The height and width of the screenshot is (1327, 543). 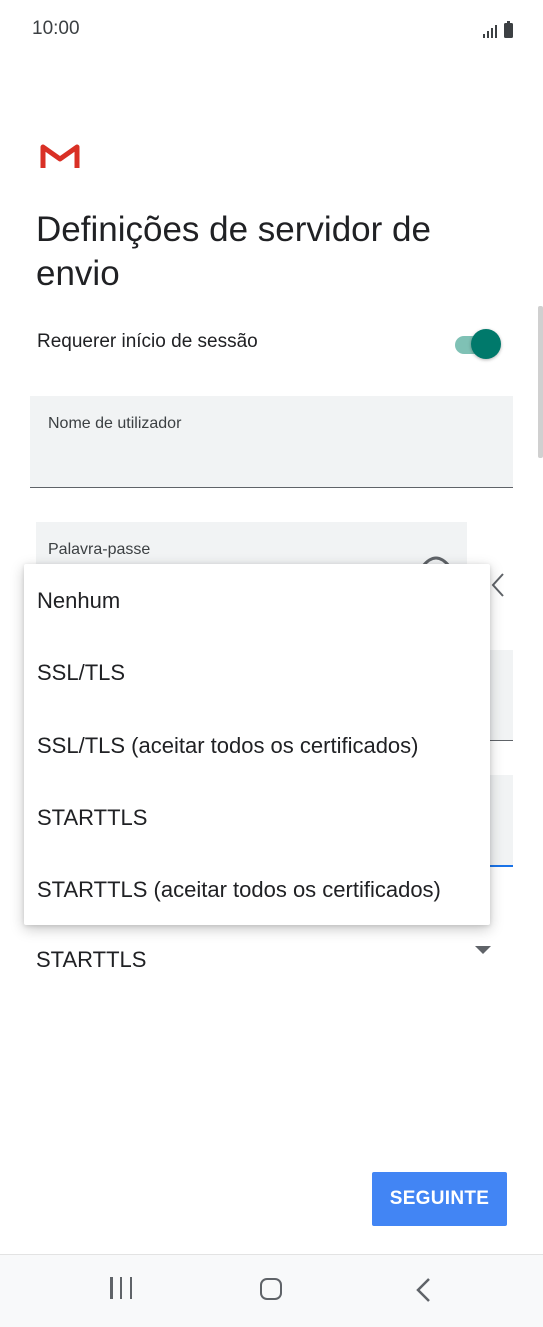 What do you see at coordinates (257, 817) in the screenshot?
I see `menu-option-starttls: STARTTLS` at bounding box center [257, 817].